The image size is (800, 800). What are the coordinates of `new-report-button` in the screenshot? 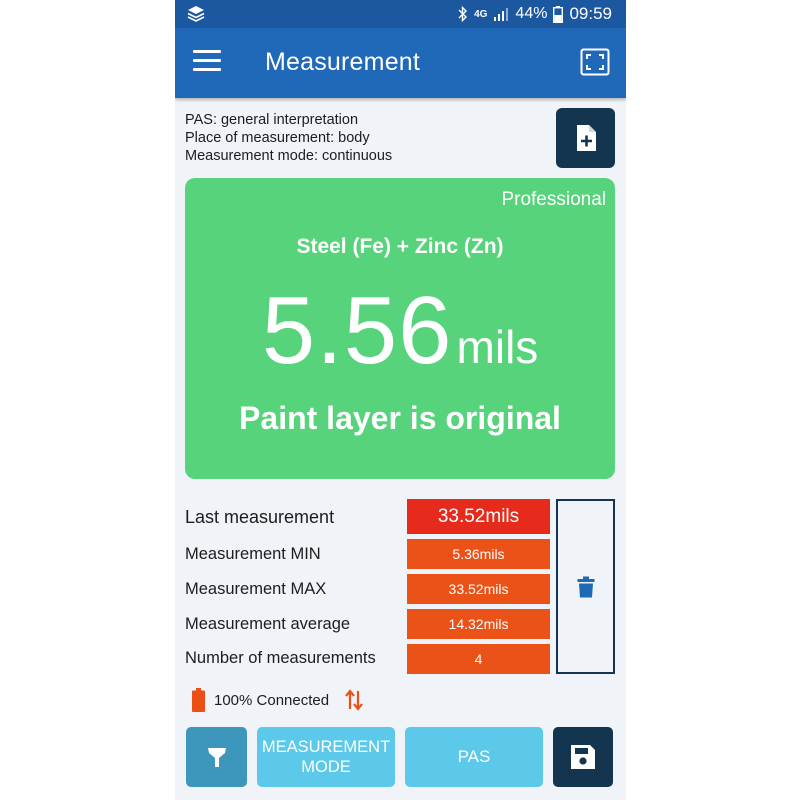 It's located at (585, 138).